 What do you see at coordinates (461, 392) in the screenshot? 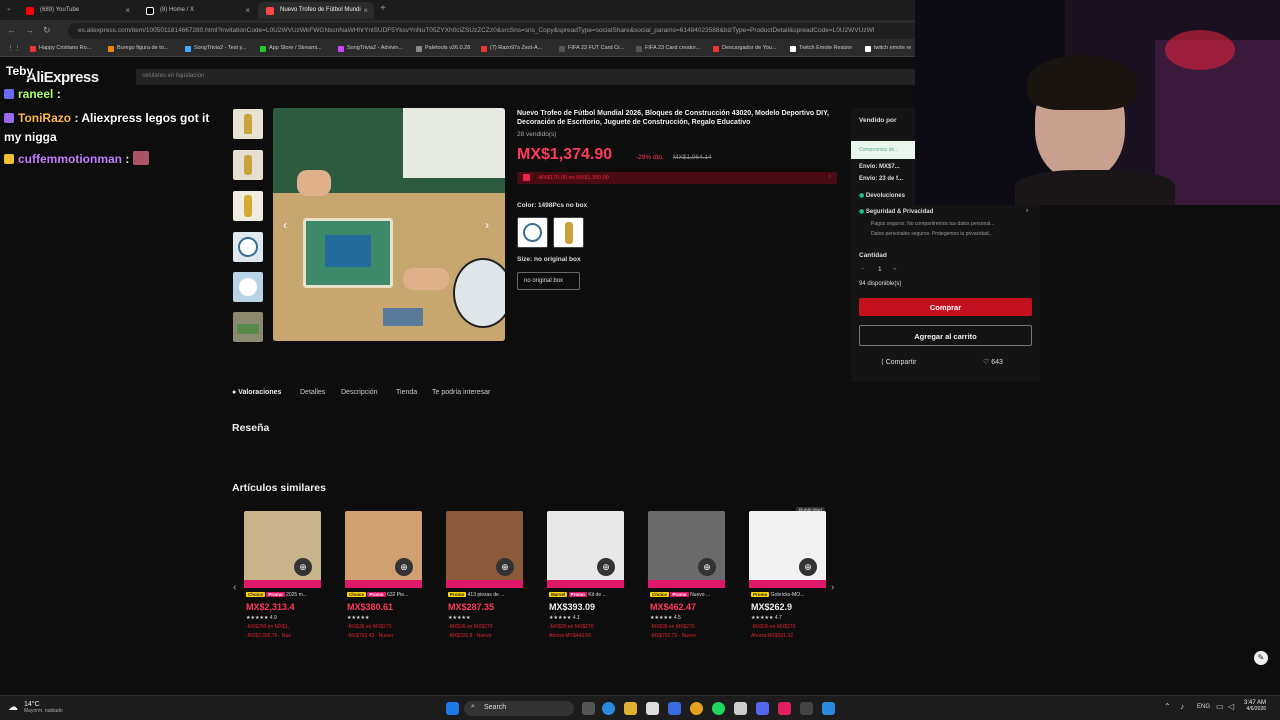
I see `tab-recommended: Te podría interesar` at bounding box center [461, 392].